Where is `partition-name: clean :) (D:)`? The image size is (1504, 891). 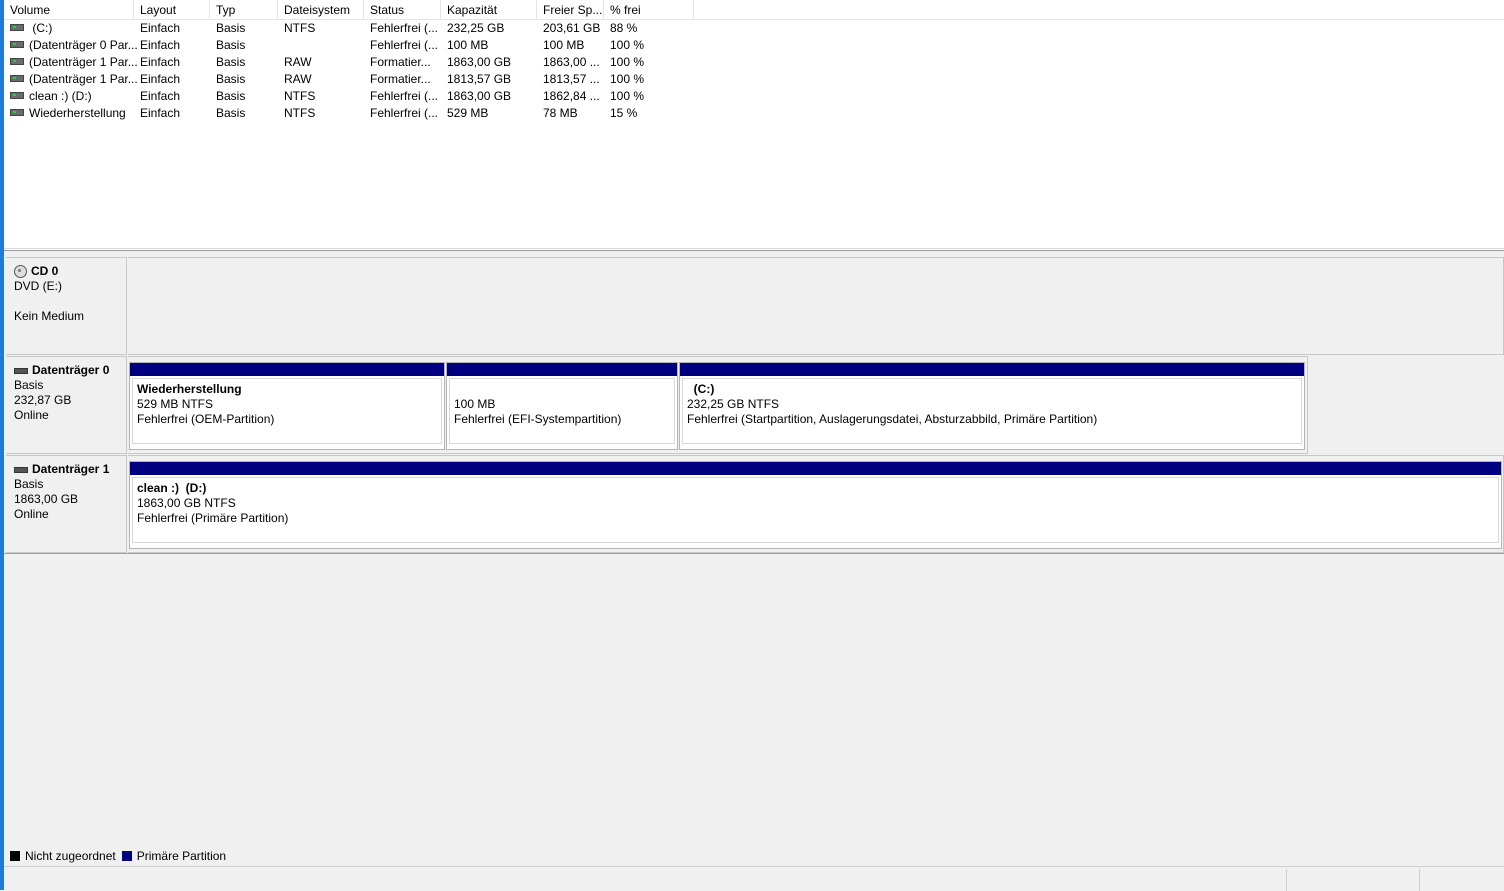
partition-name: clean :) (D:) is located at coordinates (172, 488).